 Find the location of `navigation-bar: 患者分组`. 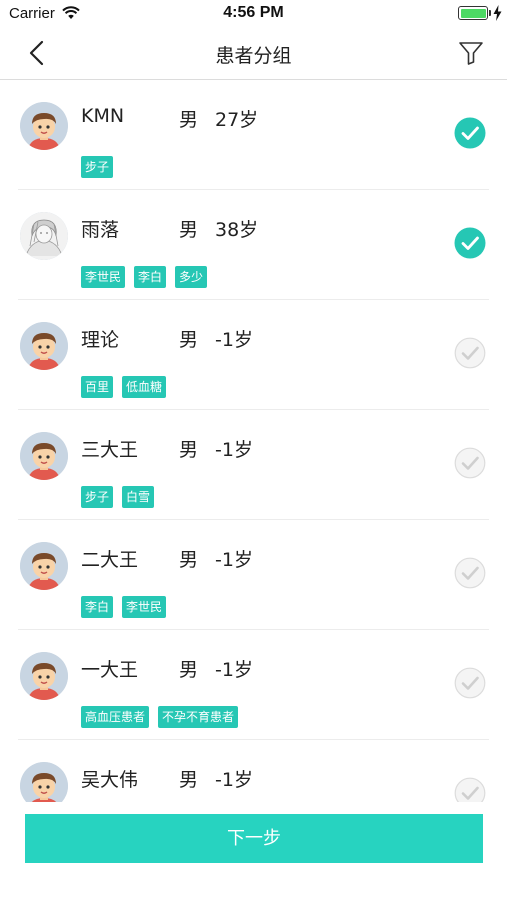

navigation-bar: 患者分组 is located at coordinates (253, 54).